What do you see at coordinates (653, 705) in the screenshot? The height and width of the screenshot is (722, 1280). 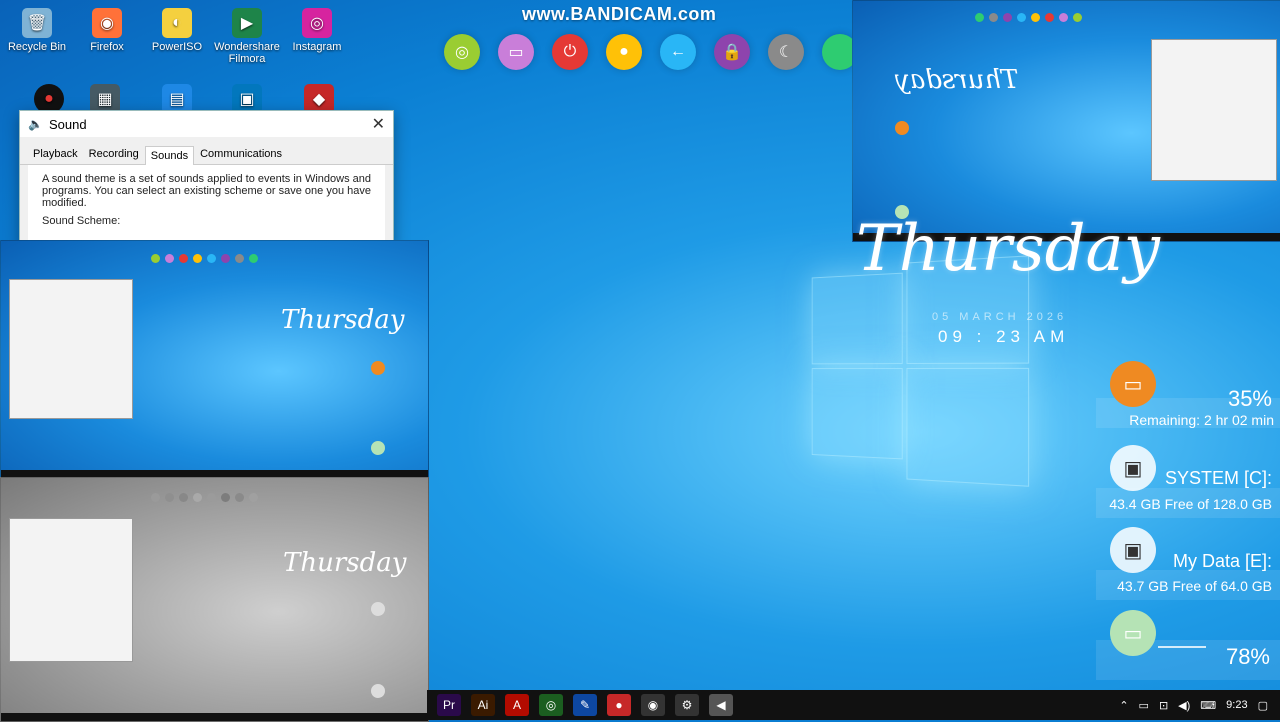 I see `chrome-icon: ◉` at bounding box center [653, 705].